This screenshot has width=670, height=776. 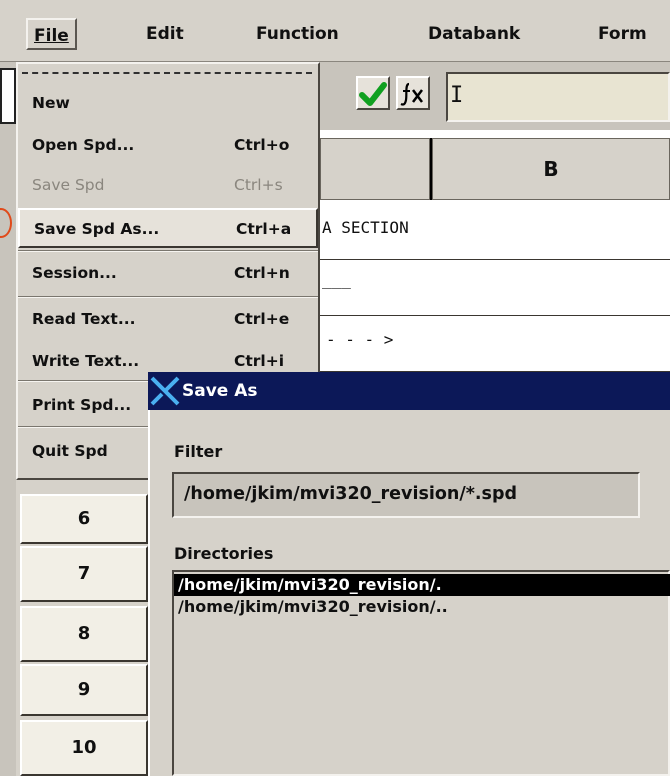 What do you see at coordinates (224, 553) in the screenshot?
I see `directories-label: Directories` at bounding box center [224, 553].